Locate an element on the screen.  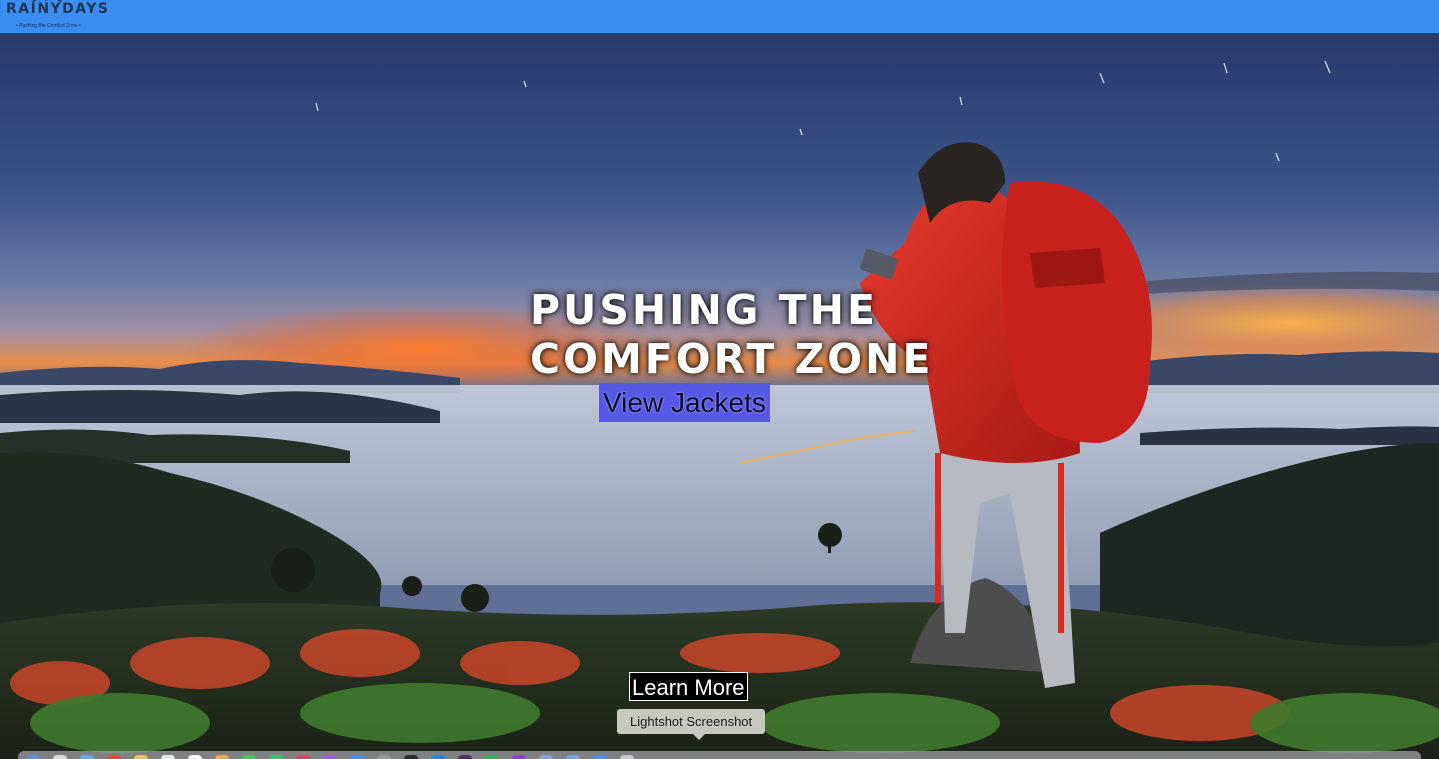
rainydays-logo: RAINYDAYS • Pushing the Comfort Zone • is located at coordinates (57, 16).